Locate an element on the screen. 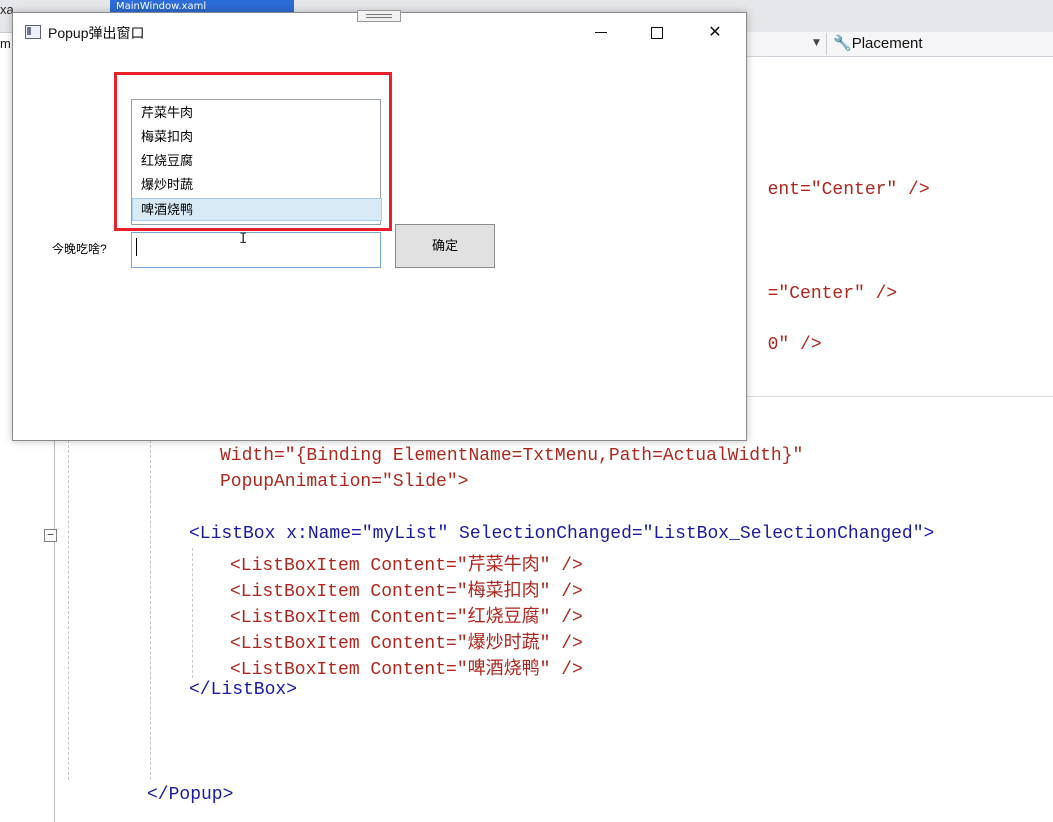  code-fragment-3: 0" /> is located at coordinates (784, 335).